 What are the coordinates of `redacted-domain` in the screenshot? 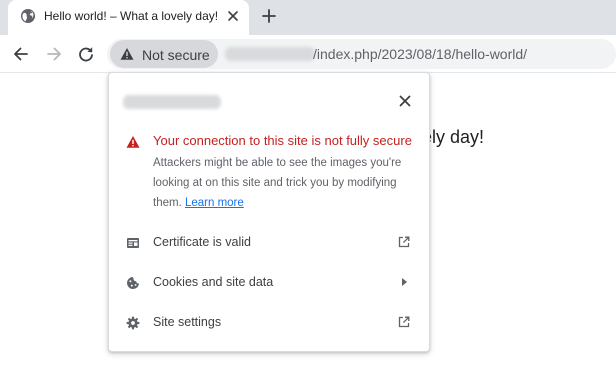 It's located at (270, 54).